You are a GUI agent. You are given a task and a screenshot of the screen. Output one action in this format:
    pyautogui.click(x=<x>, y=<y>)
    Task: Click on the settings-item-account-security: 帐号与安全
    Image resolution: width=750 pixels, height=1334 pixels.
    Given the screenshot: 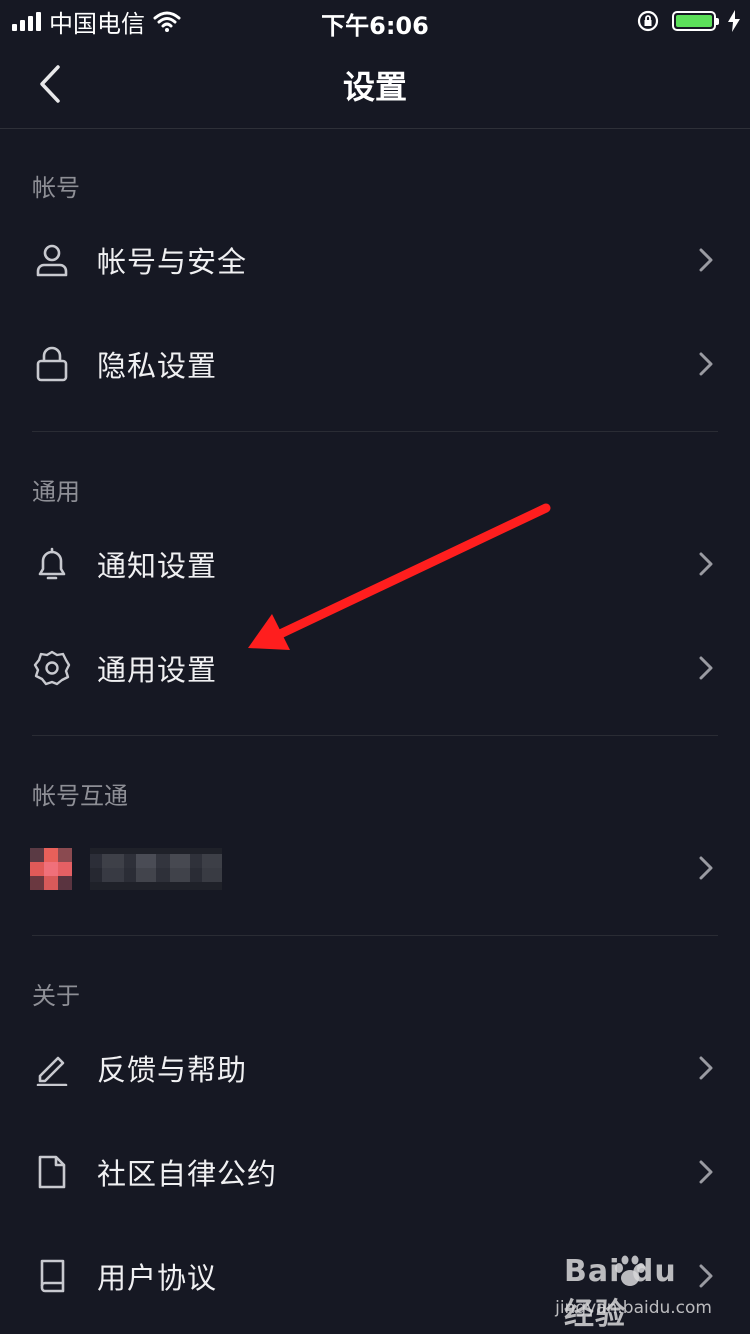 What is the action you would take?
    pyautogui.click(x=375, y=260)
    